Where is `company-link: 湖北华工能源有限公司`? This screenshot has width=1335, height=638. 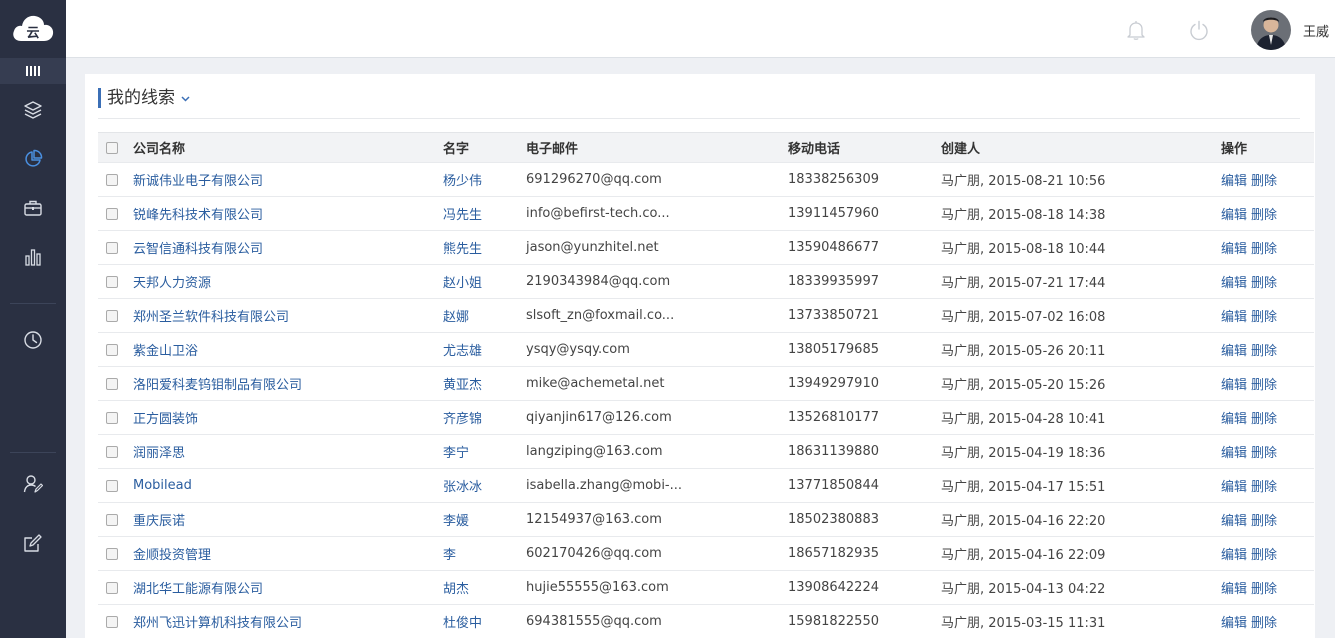 company-link: 湖北华工能源有限公司 is located at coordinates (198, 589).